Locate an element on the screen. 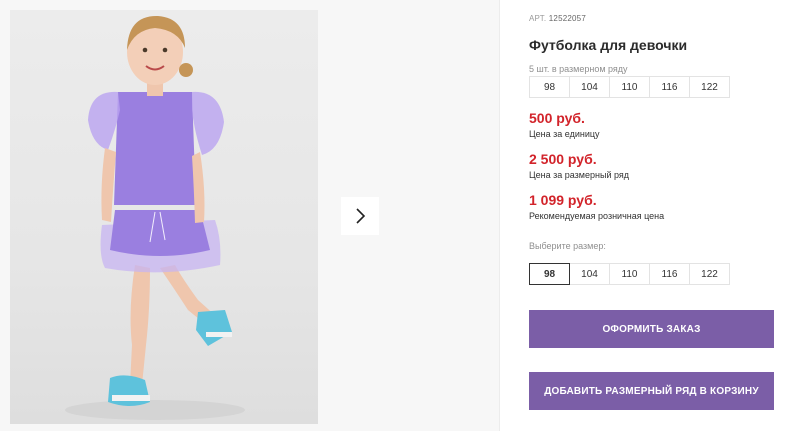 This screenshot has width=800, height=431. size-range-note: 5 шт. в размерном ряду is located at coordinates (578, 69).